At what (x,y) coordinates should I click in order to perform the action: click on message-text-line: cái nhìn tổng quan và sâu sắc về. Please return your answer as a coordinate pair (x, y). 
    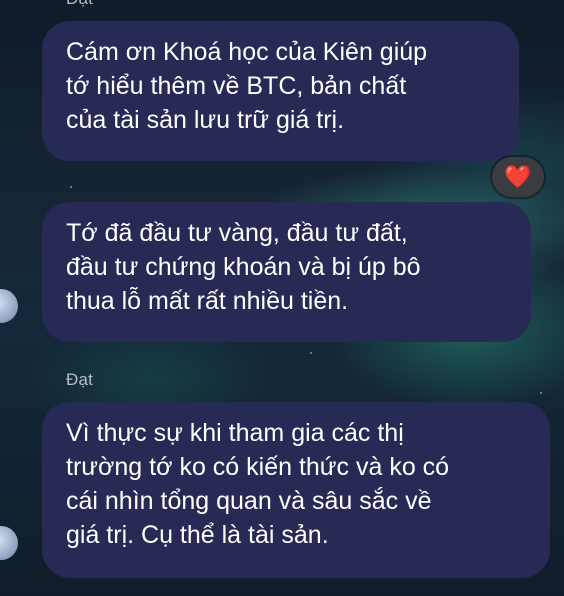
    Looking at the image, I should click on (249, 501).